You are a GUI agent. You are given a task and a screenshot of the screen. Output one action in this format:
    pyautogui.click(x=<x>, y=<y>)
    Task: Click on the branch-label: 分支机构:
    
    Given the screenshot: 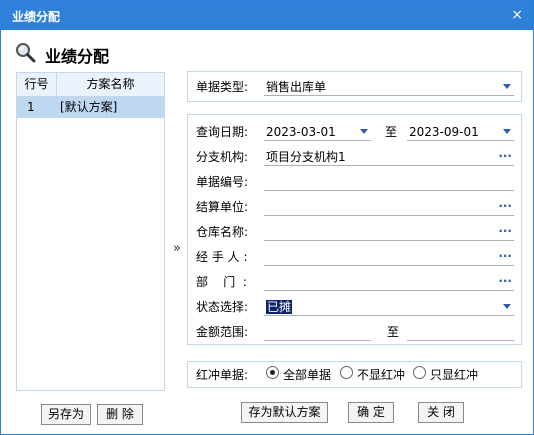 What is the action you would take?
    pyautogui.click(x=222, y=157)
    